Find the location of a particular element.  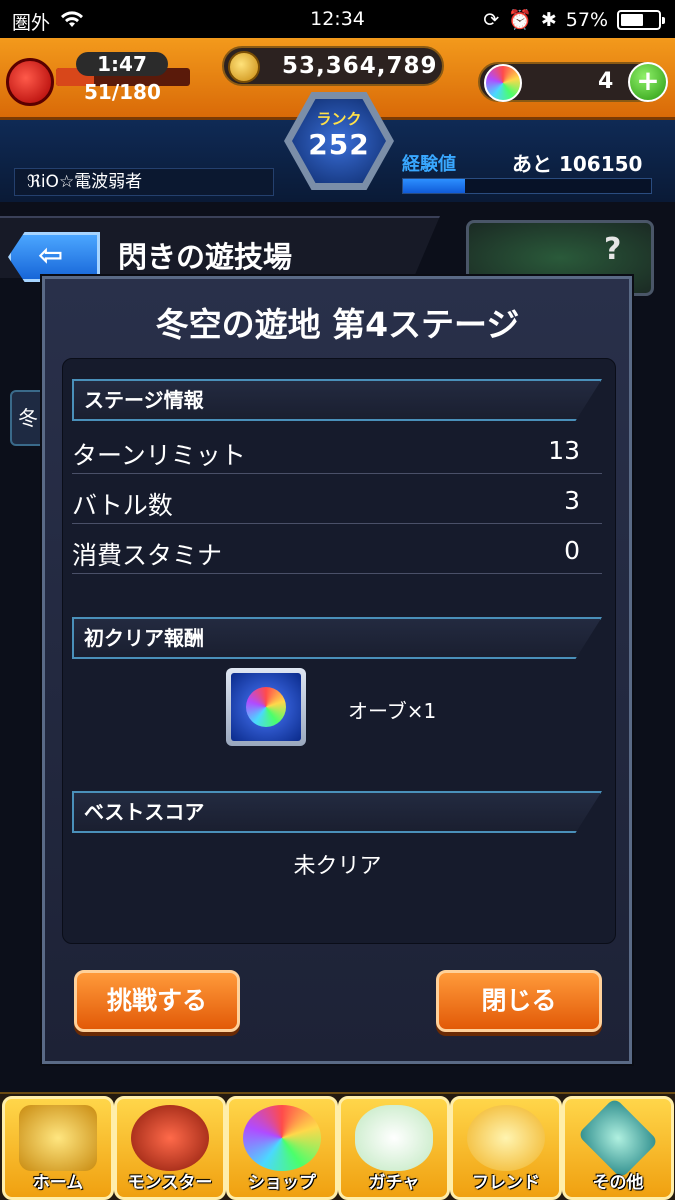

stage-info-header: ステージ情報 is located at coordinates (337, 400).